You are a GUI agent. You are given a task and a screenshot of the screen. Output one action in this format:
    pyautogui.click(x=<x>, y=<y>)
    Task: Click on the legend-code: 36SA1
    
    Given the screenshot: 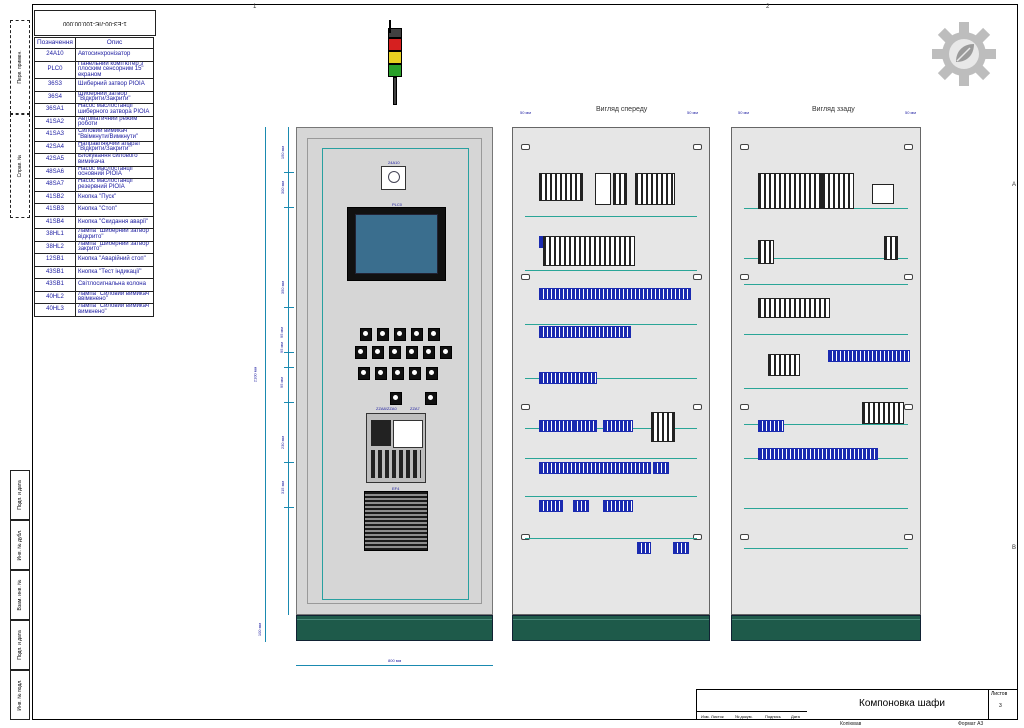 What is the action you would take?
    pyautogui.click(x=55, y=110)
    